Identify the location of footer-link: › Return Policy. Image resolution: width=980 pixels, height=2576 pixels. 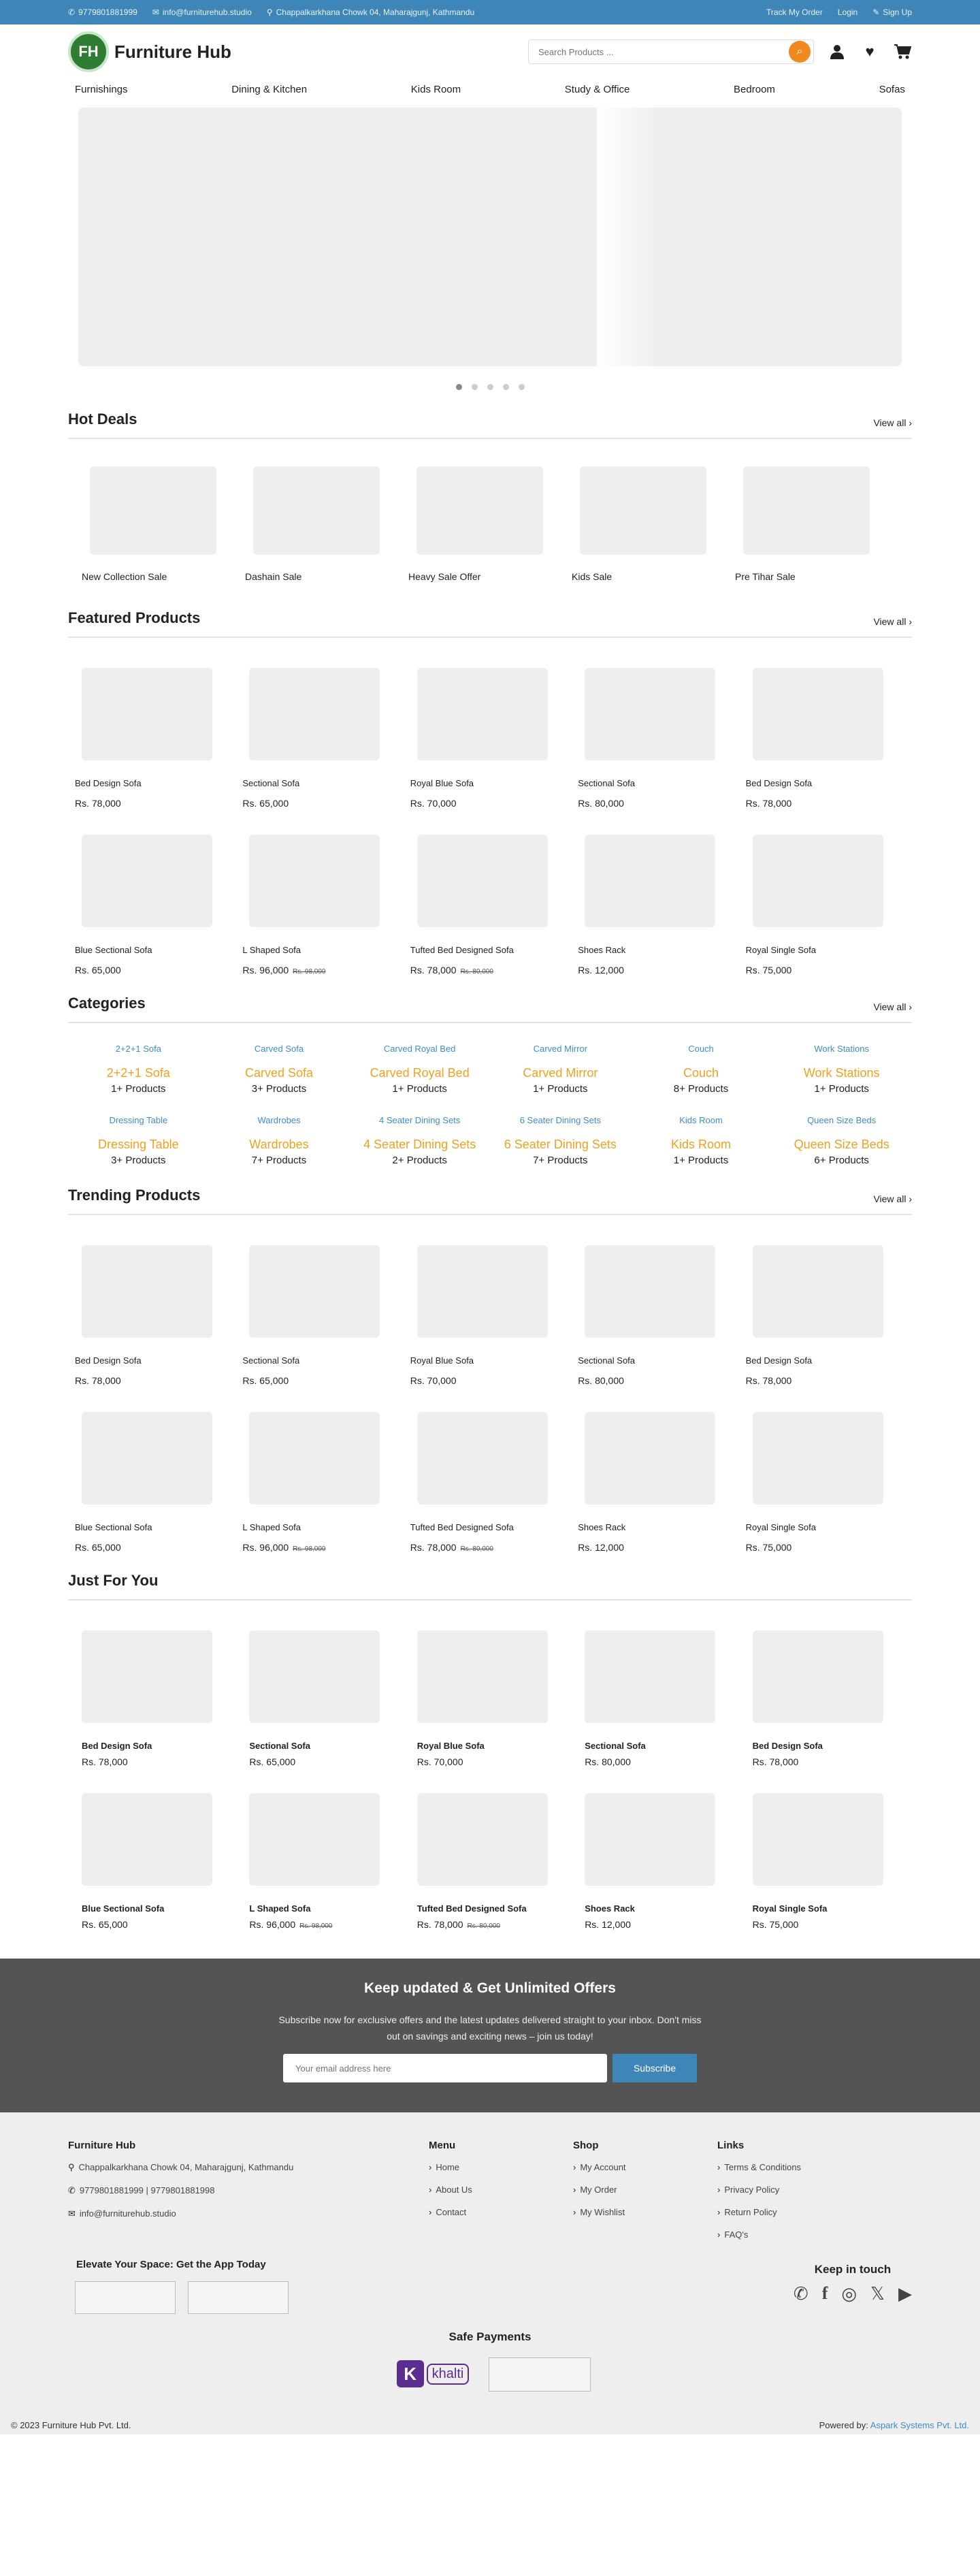
(789, 2212).